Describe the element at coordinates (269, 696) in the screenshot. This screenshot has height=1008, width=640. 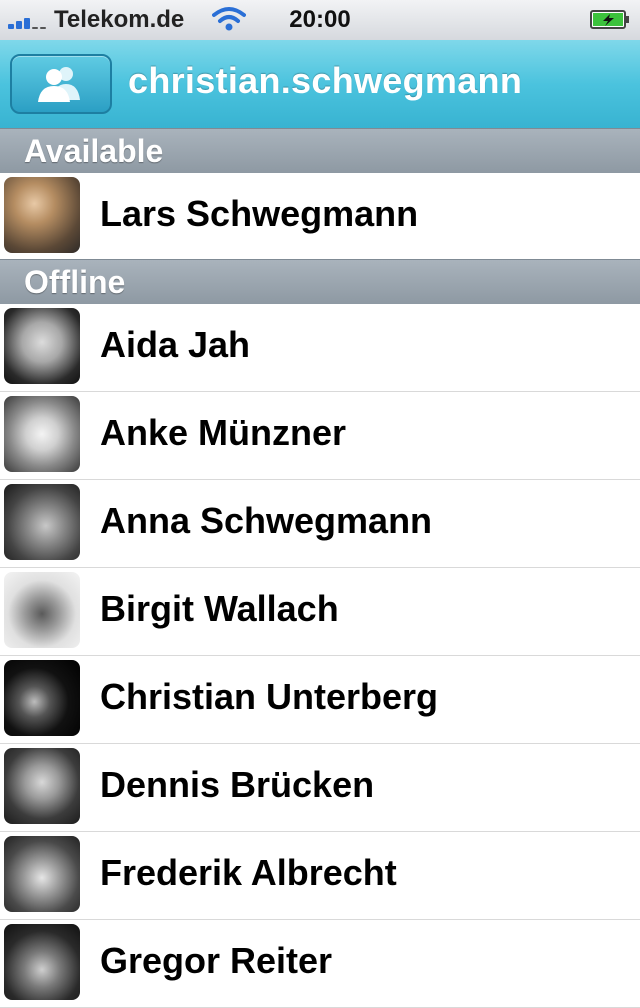
I see `contact-name: Christian Unterberg` at that location.